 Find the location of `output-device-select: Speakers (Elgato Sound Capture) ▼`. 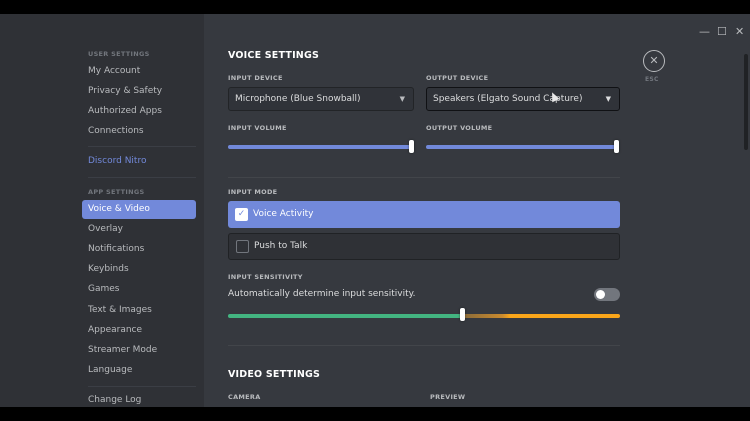

output-device-select: Speakers (Elgato Sound Capture) ▼ is located at coordinates (523, 99).